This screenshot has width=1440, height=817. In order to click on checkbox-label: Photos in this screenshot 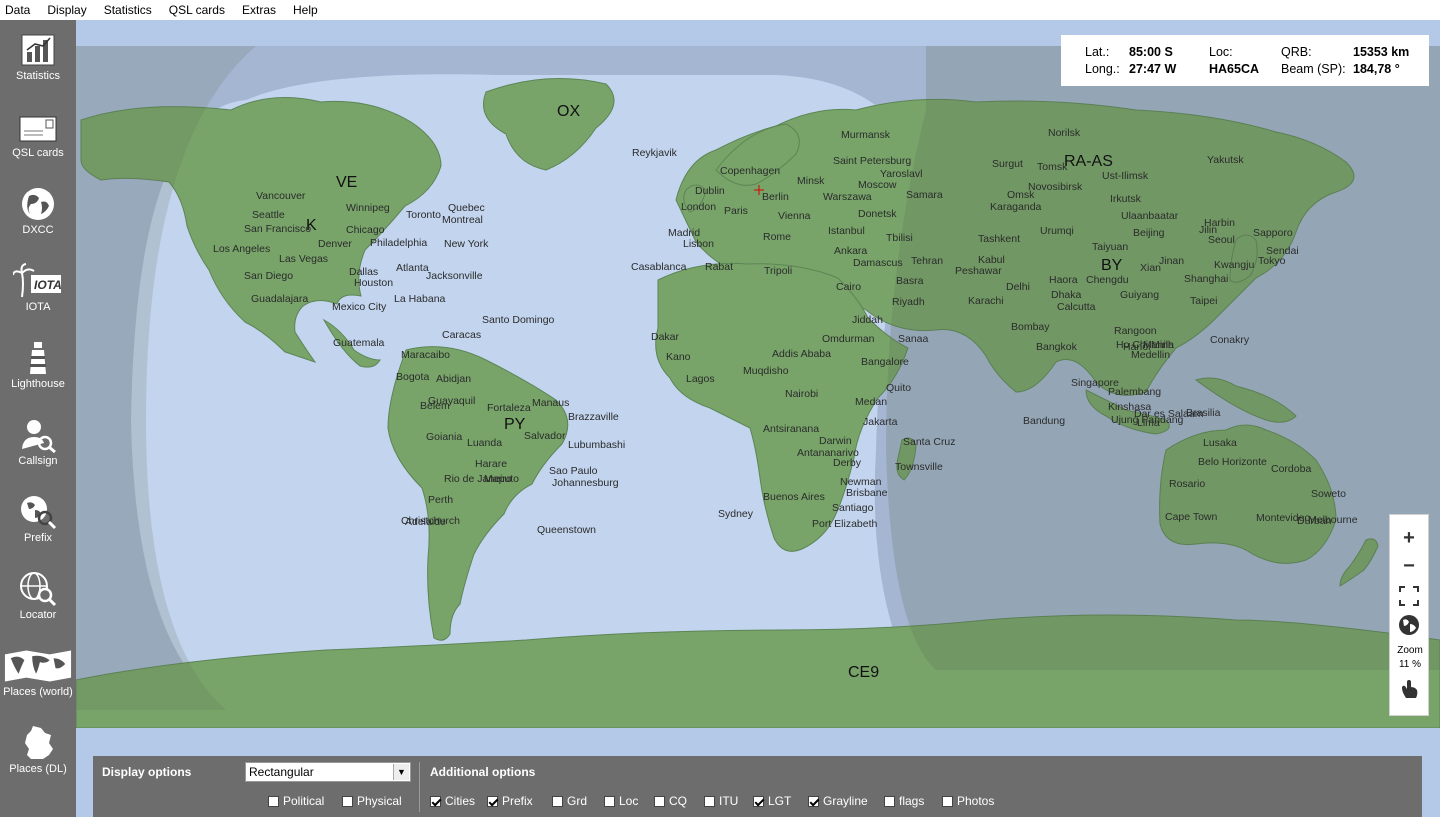, I will do `click(976, 801)`.